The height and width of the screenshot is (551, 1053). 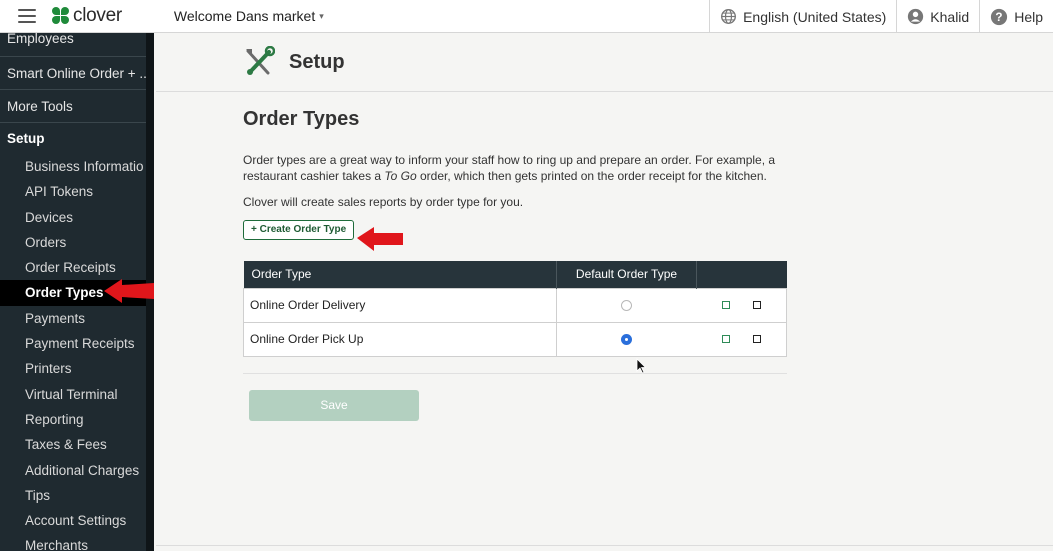 What do you see at coordinates (641, 366) in the screenshot?
I see `mouse-cursor-icon` at bounding box center [641, 366].